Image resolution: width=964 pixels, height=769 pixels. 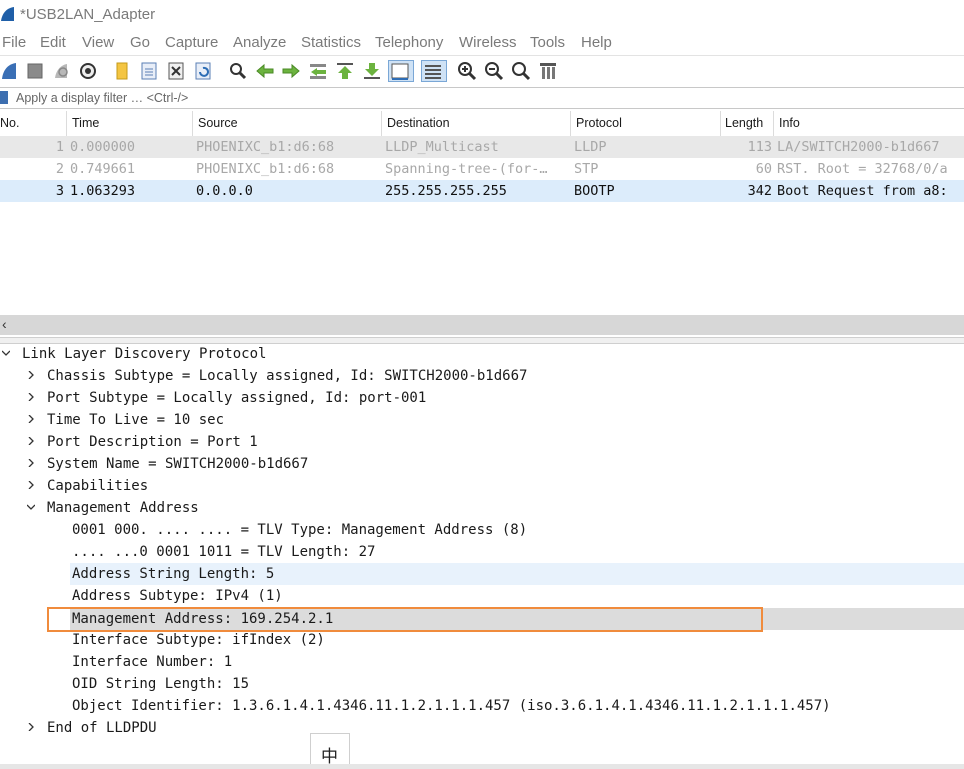 I want to click on menu-view: View, so click(x=98, y=42).